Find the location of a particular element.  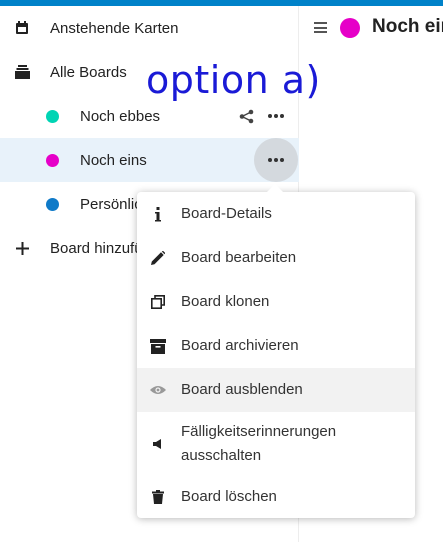

archive-icon is located at coordinates (158, 346).